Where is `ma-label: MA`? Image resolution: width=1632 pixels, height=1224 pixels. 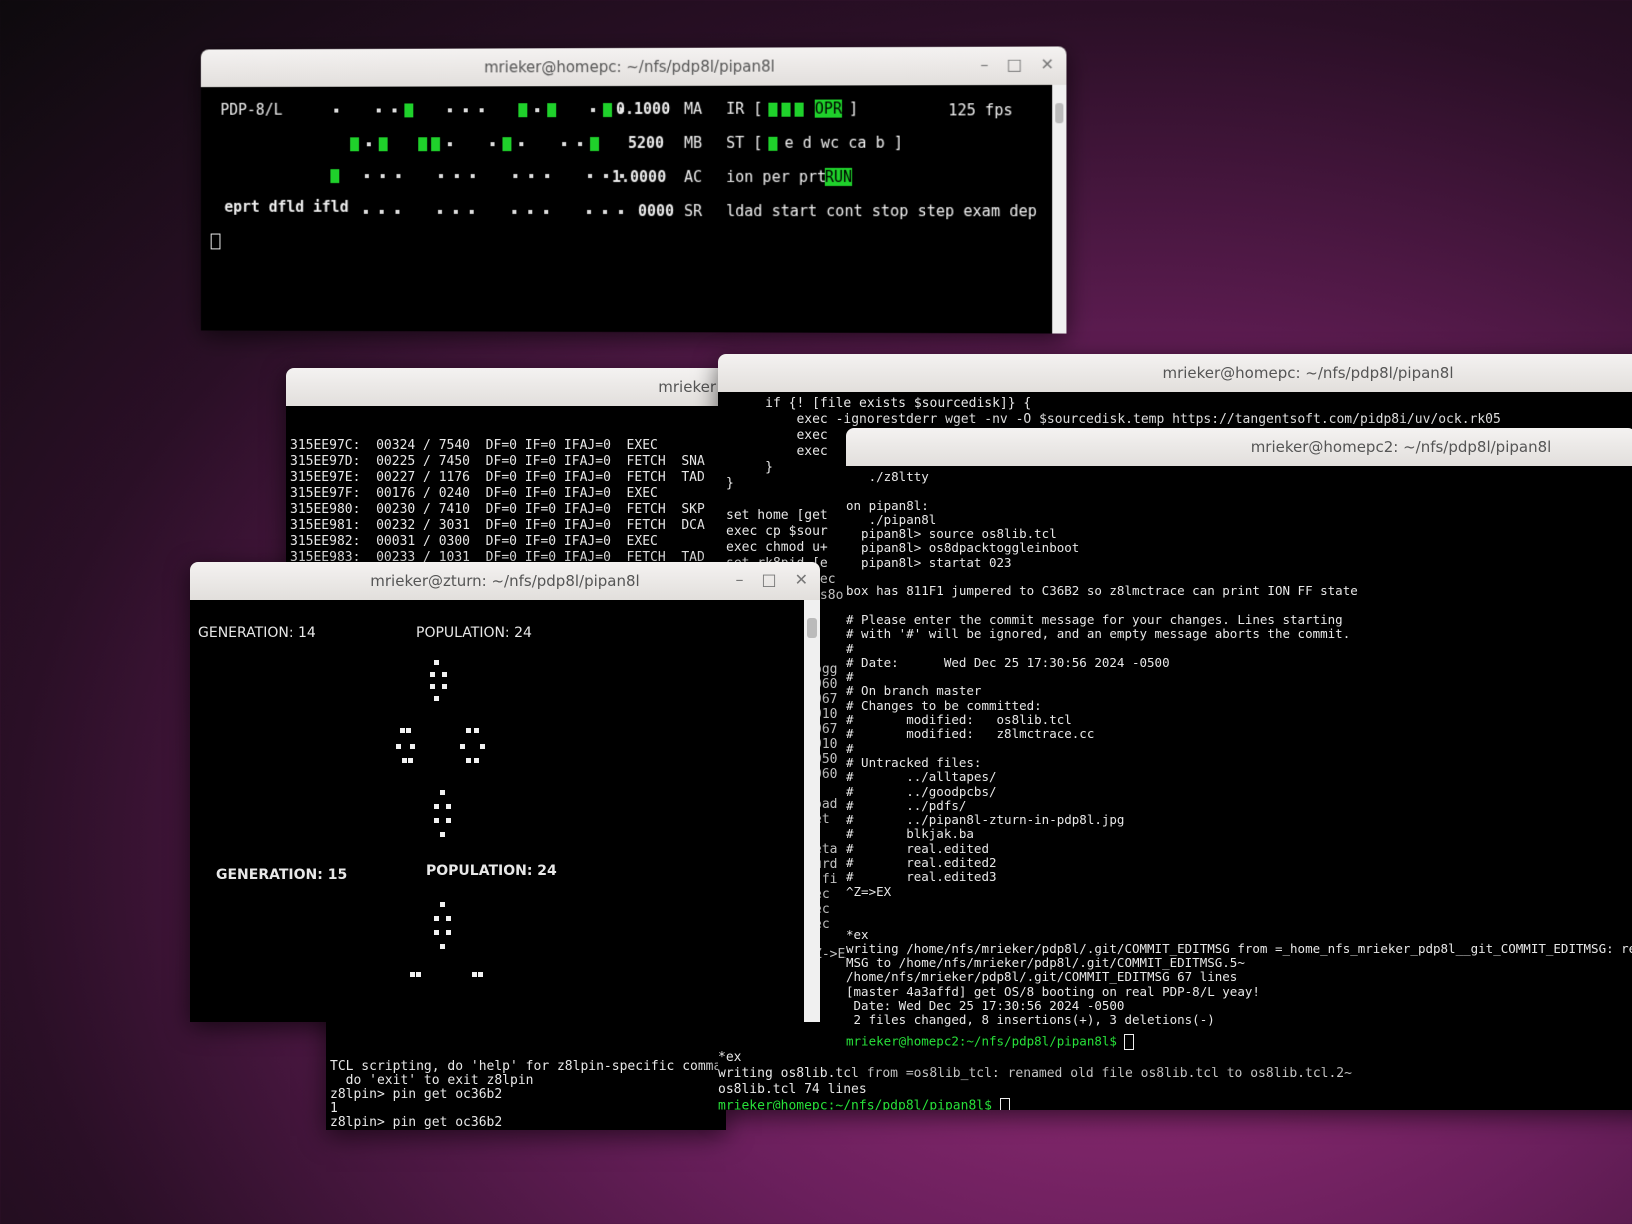 ma-label: MA is located at coordinates (693, 108).